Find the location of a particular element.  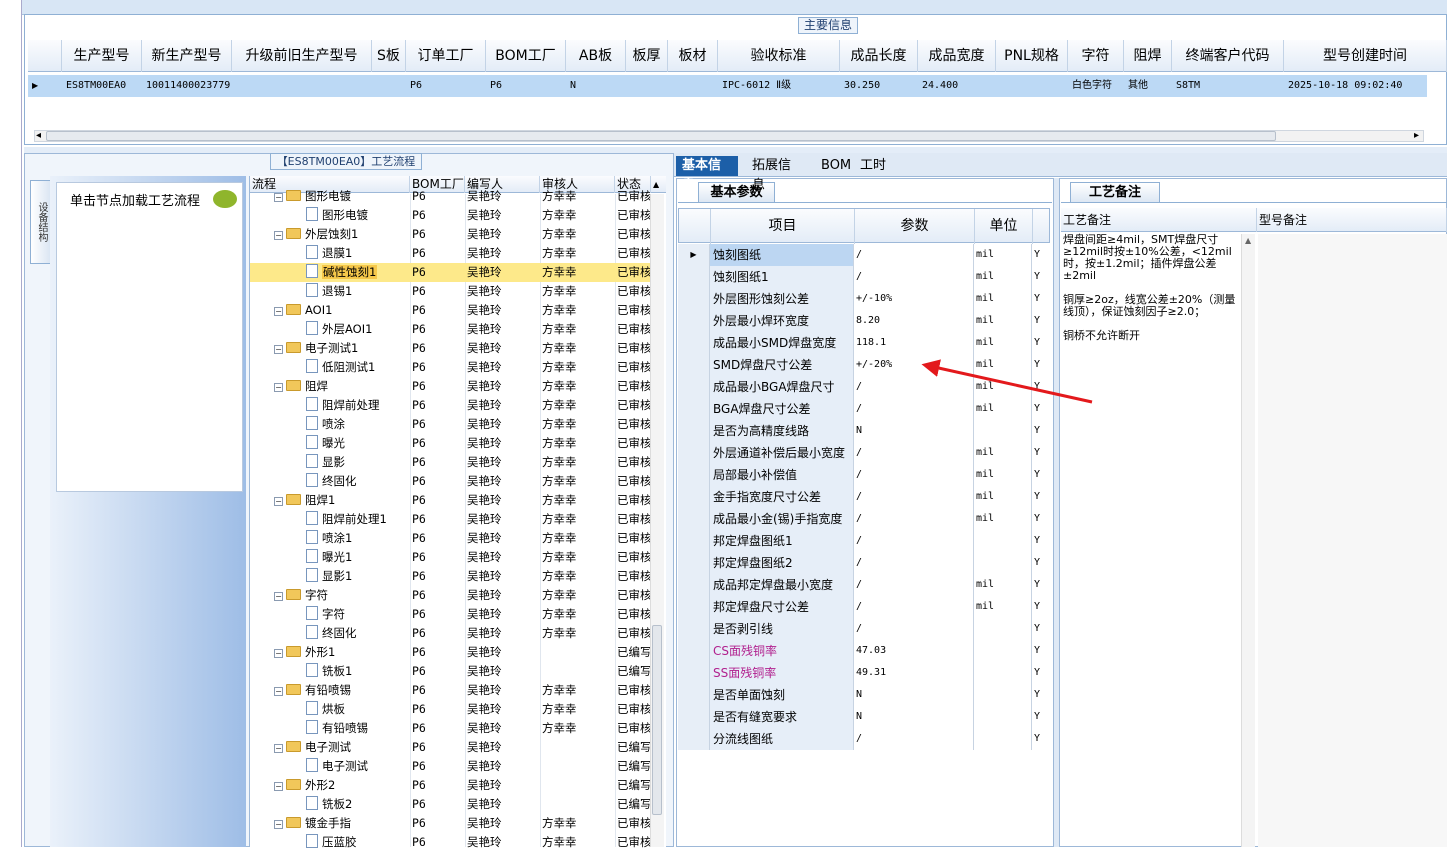

main-col-header: S板 is located at coordinates (389, 56).